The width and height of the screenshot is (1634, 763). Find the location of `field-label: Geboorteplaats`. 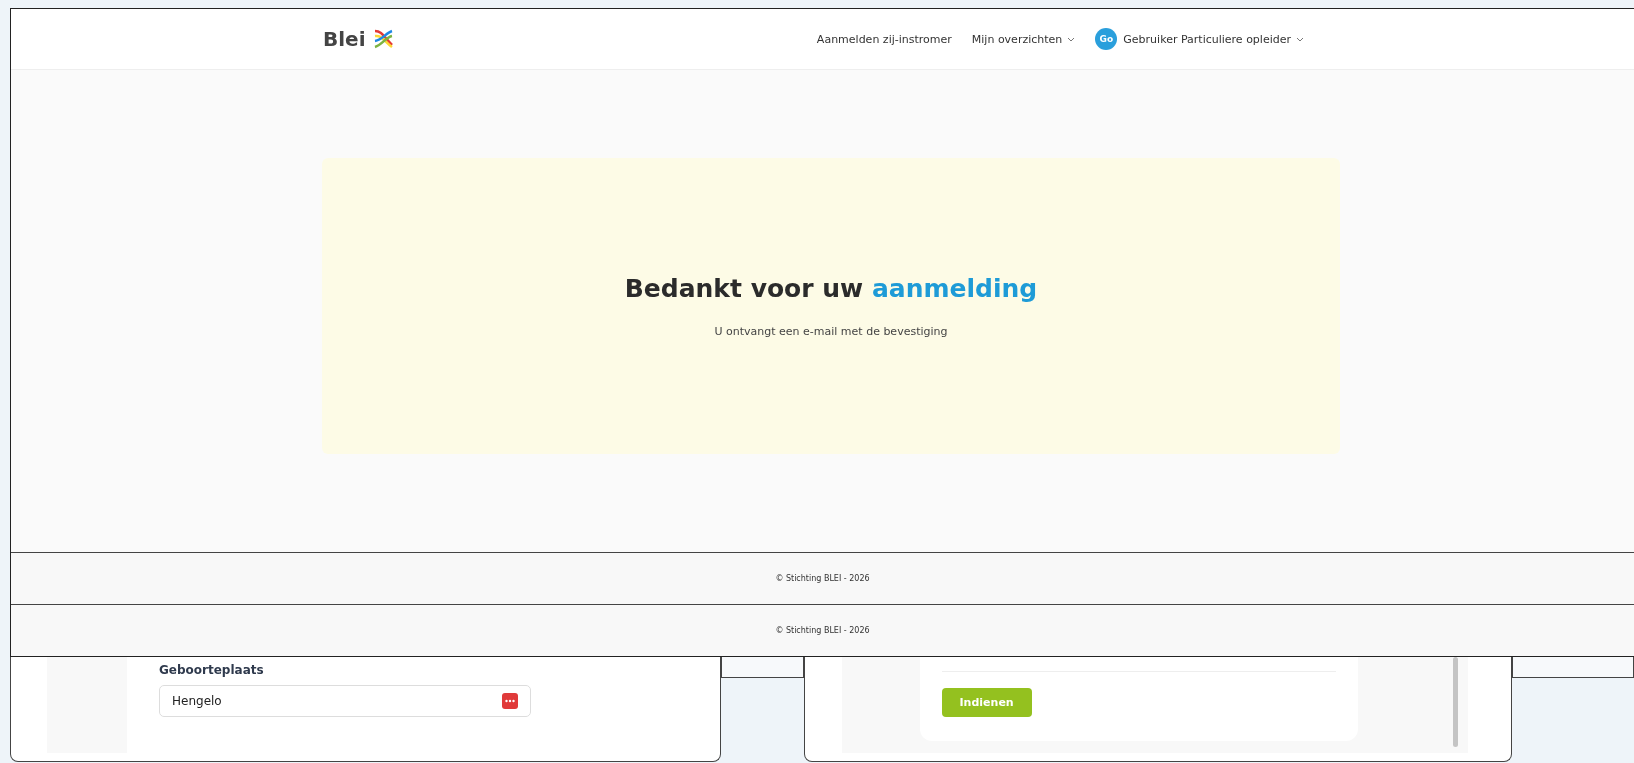

field-label: Geboorteplaats is located at coordinates (212, 670).